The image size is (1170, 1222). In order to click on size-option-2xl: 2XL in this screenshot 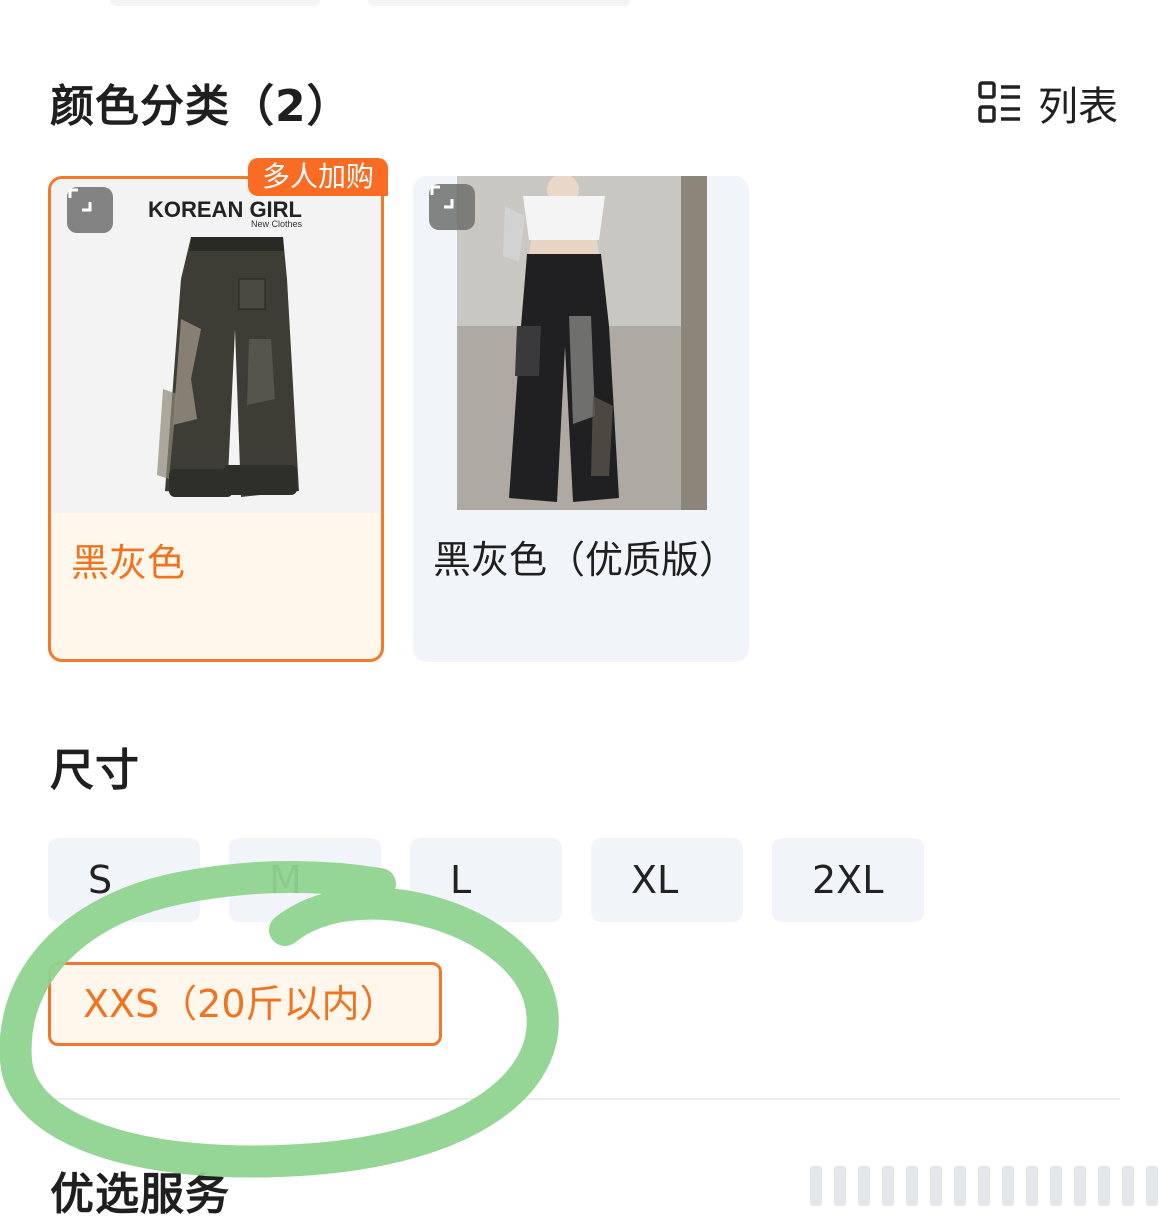, I will do `click(848, 880)`.